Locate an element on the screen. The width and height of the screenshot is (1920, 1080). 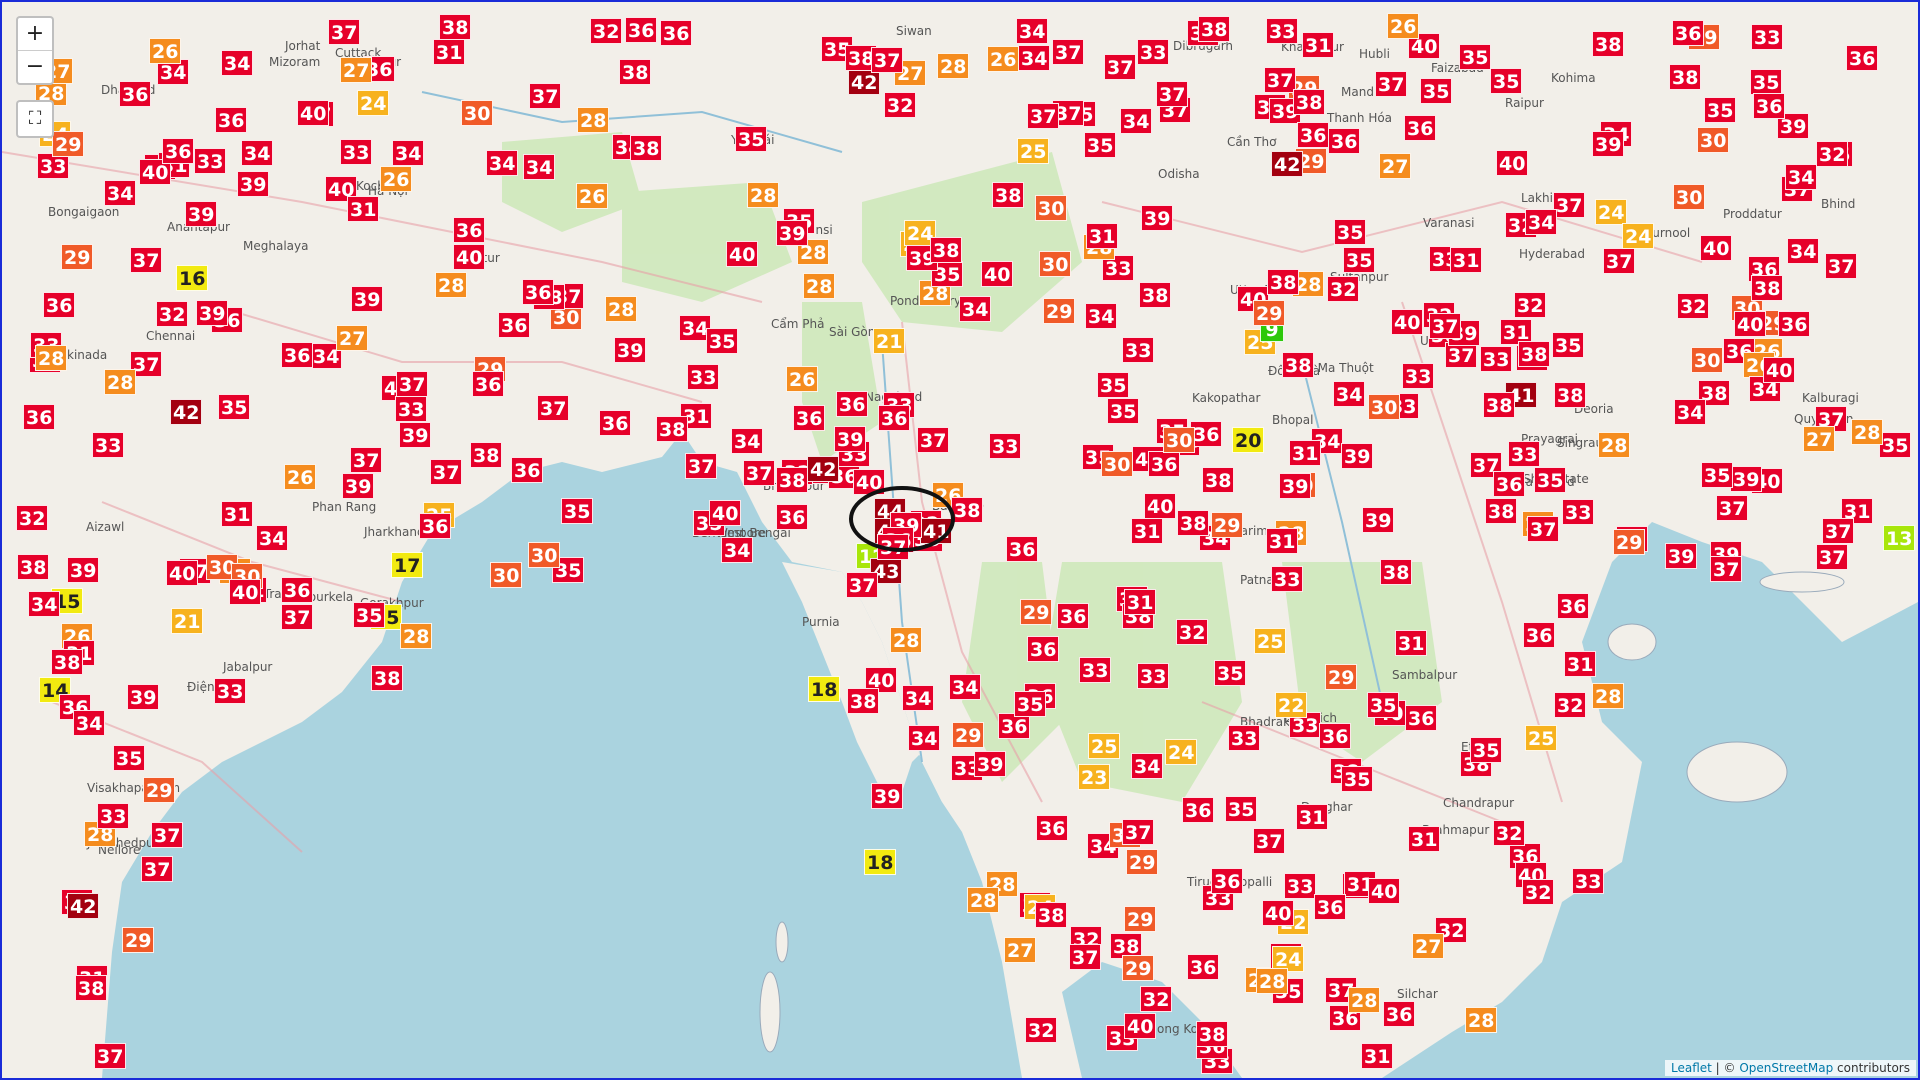
temperature-badge: 13 is located at coordinates (1899, 538).